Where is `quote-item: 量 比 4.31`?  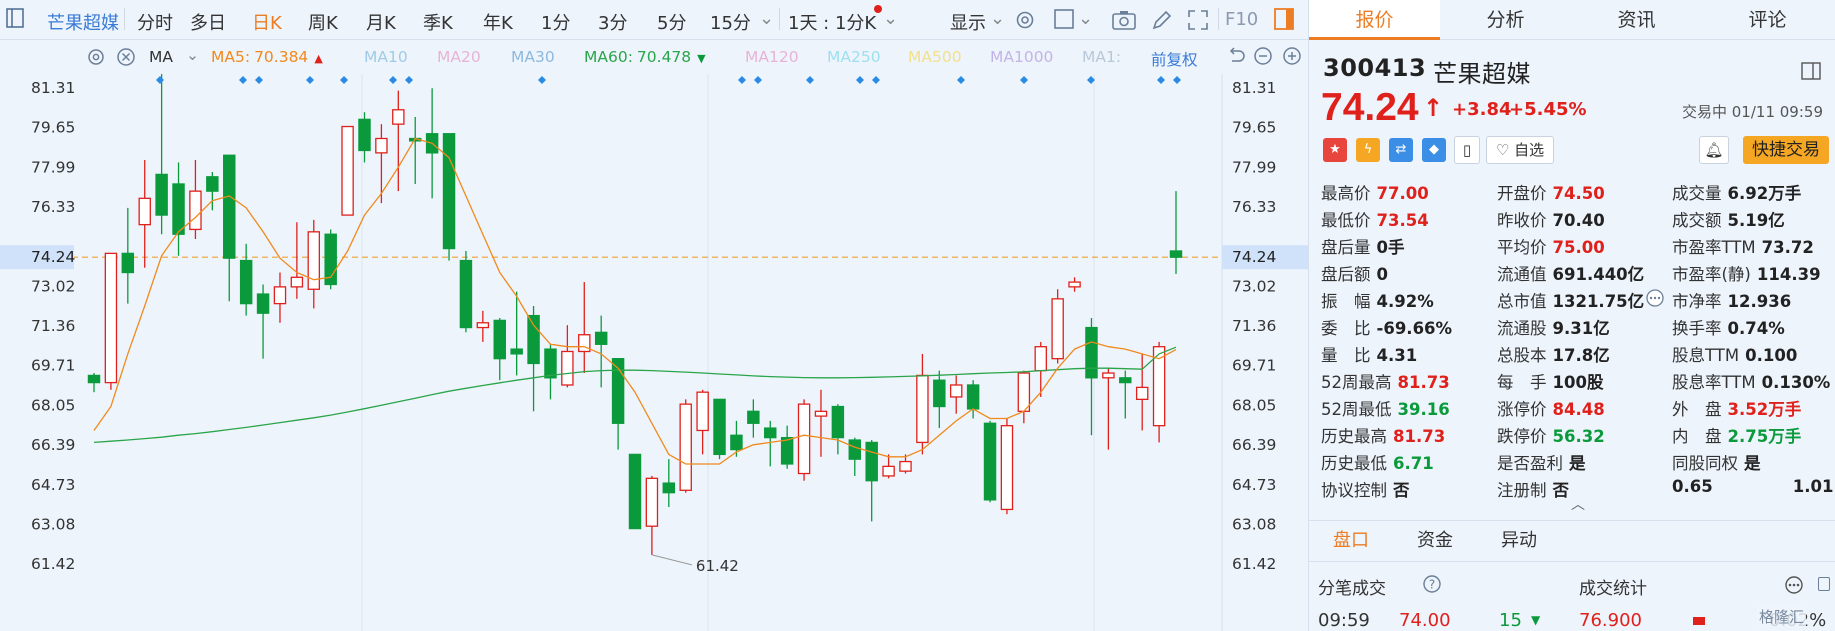 quote-item: 量 比 4.31 is located at coordinates (1369, 354).